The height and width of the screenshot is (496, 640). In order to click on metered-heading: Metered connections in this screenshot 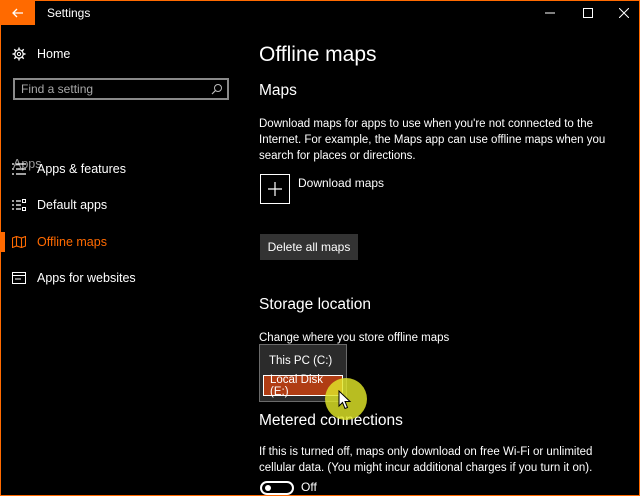, I will do `click(331, 420)`.